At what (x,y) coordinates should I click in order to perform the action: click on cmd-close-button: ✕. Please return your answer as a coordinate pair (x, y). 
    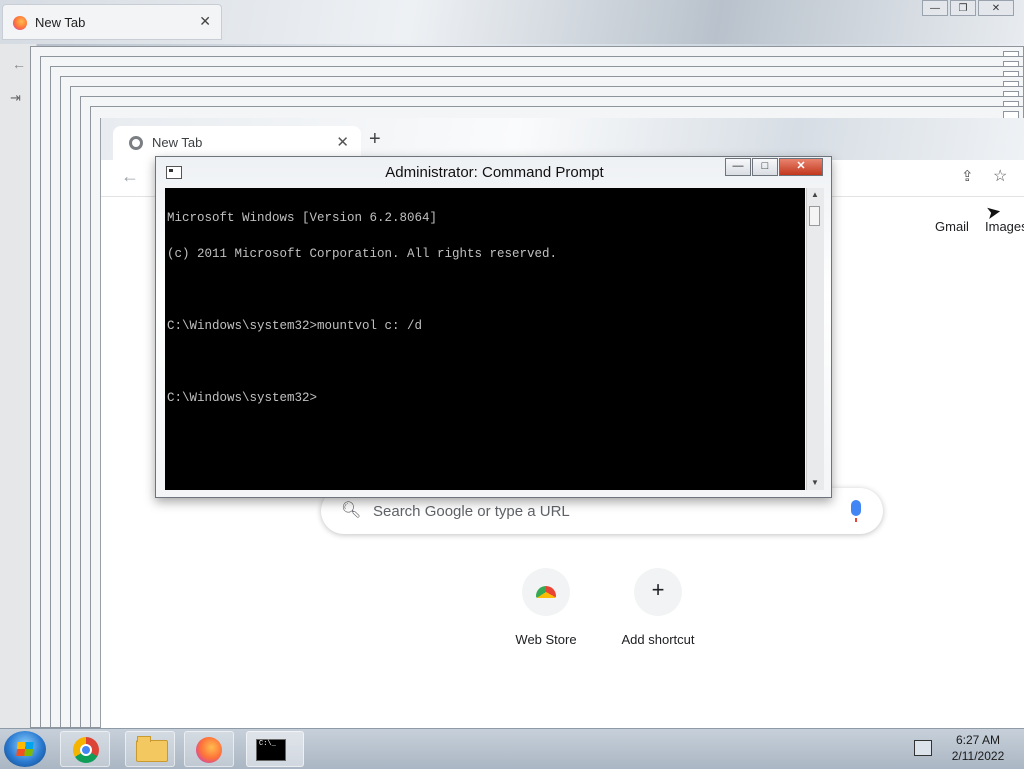
    Looking at the image, I should click on (801, 167).